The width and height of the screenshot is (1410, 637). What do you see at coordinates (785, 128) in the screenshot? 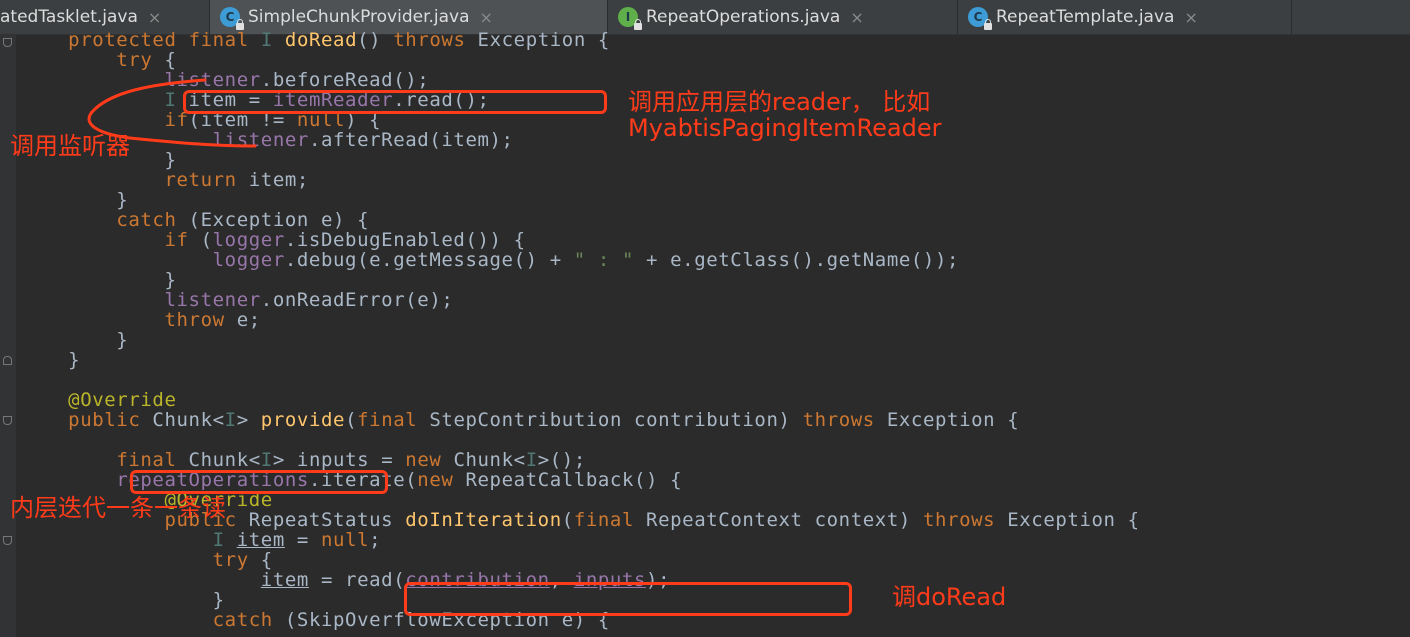
I see `annotation-reader-line2: MyabtisPagingItemReader` at bounding box center [785, 128].